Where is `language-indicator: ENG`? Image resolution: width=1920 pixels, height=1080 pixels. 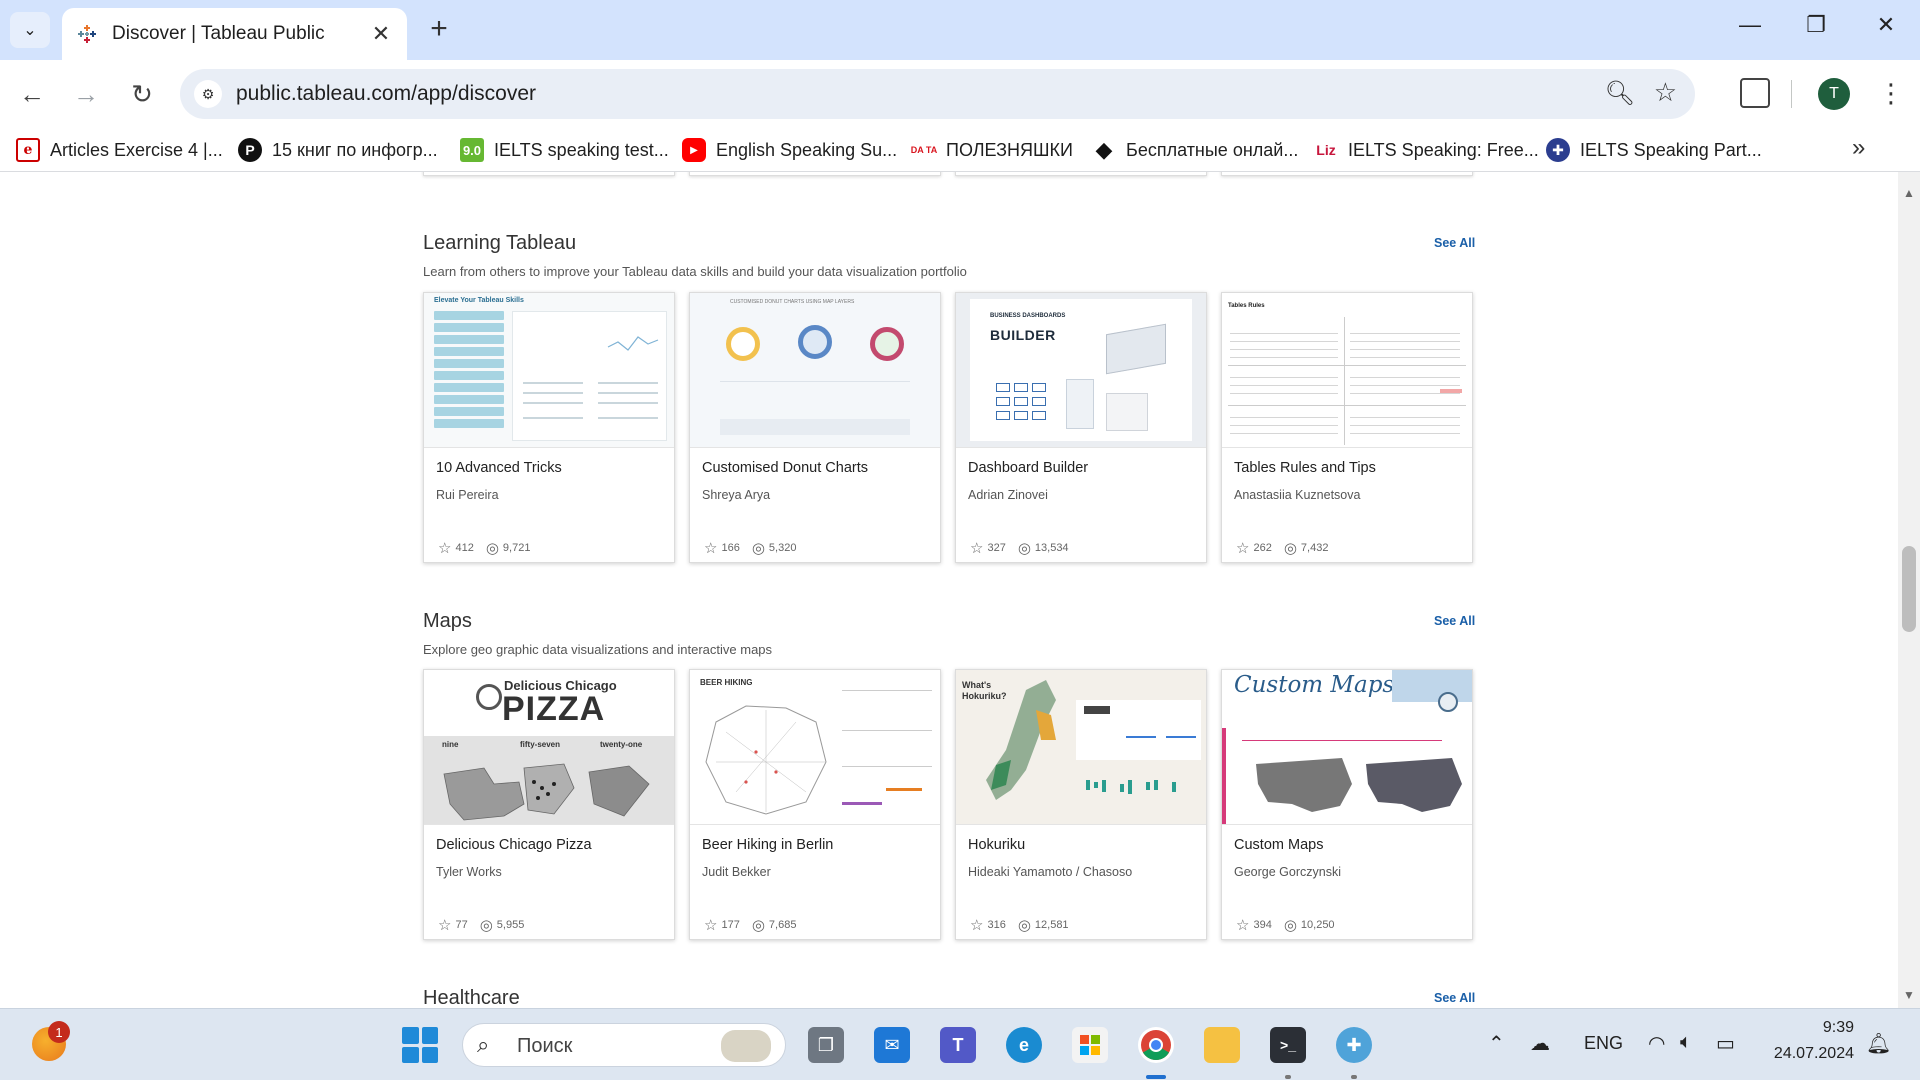 language-indicator: ENG is located at coordinates (1603, 1043).